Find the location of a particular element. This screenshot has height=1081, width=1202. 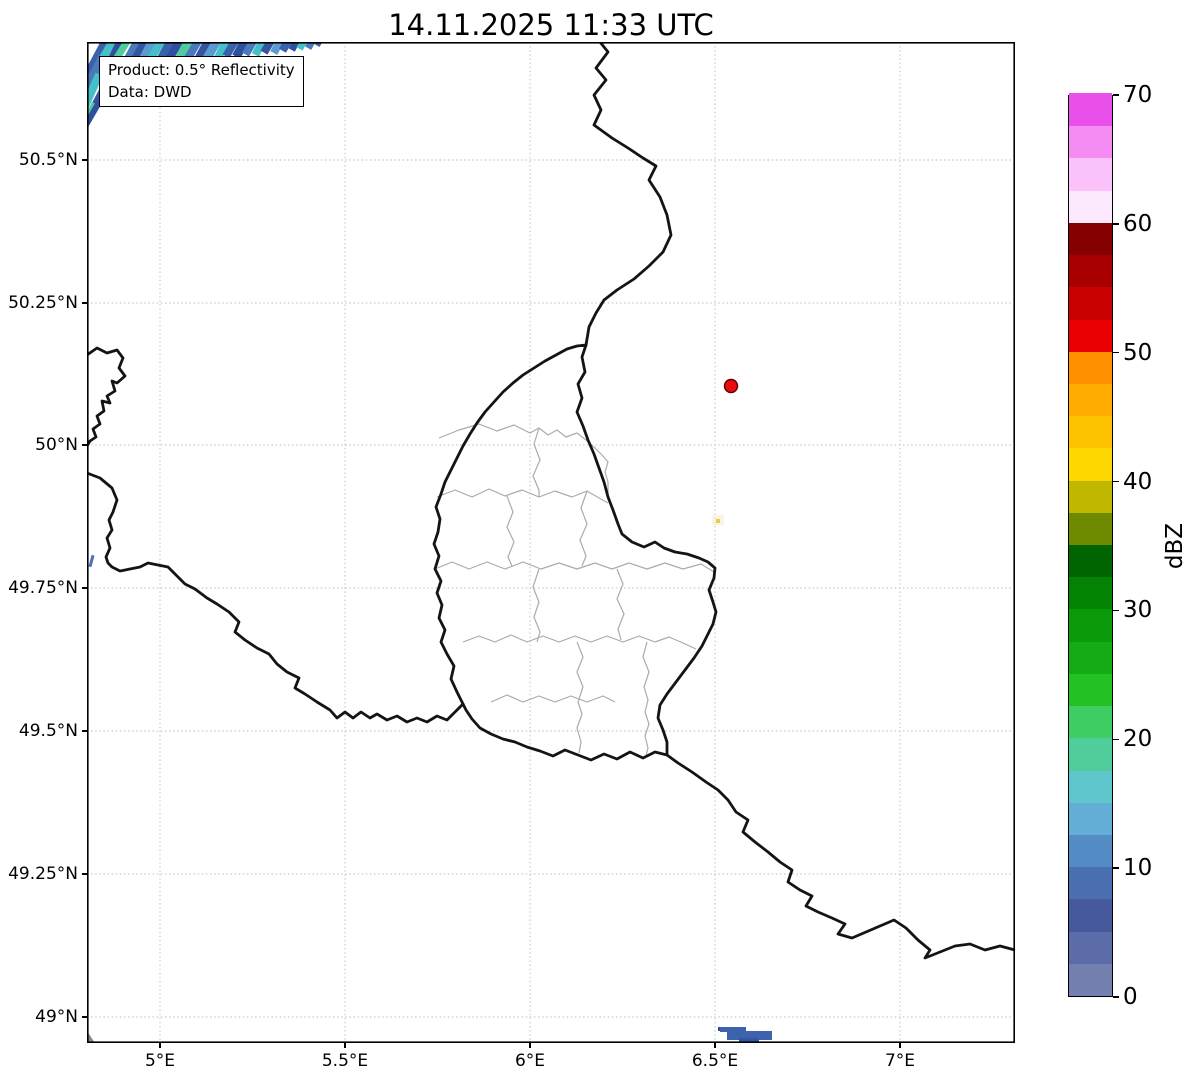

colorbar is located at coordinates (1090, 545).